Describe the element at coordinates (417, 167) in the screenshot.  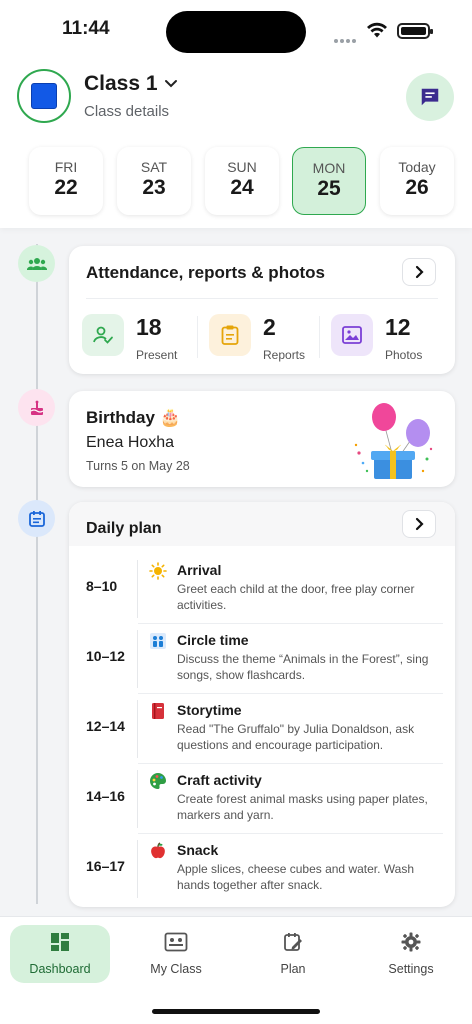
I see `day-name: Today` at that location.